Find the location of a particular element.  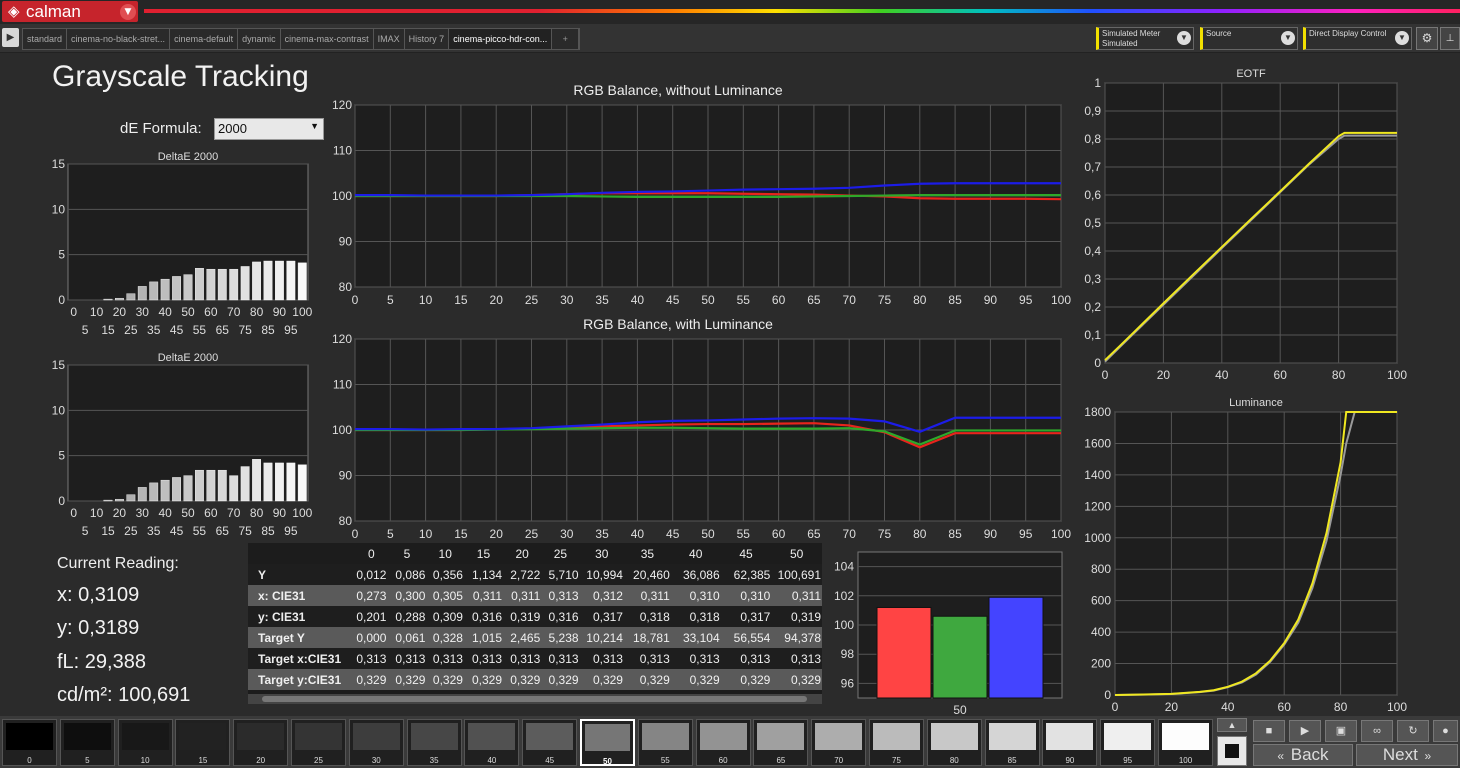

de-formula-select: 2000 ▼ is located at coordinates (269, 129).